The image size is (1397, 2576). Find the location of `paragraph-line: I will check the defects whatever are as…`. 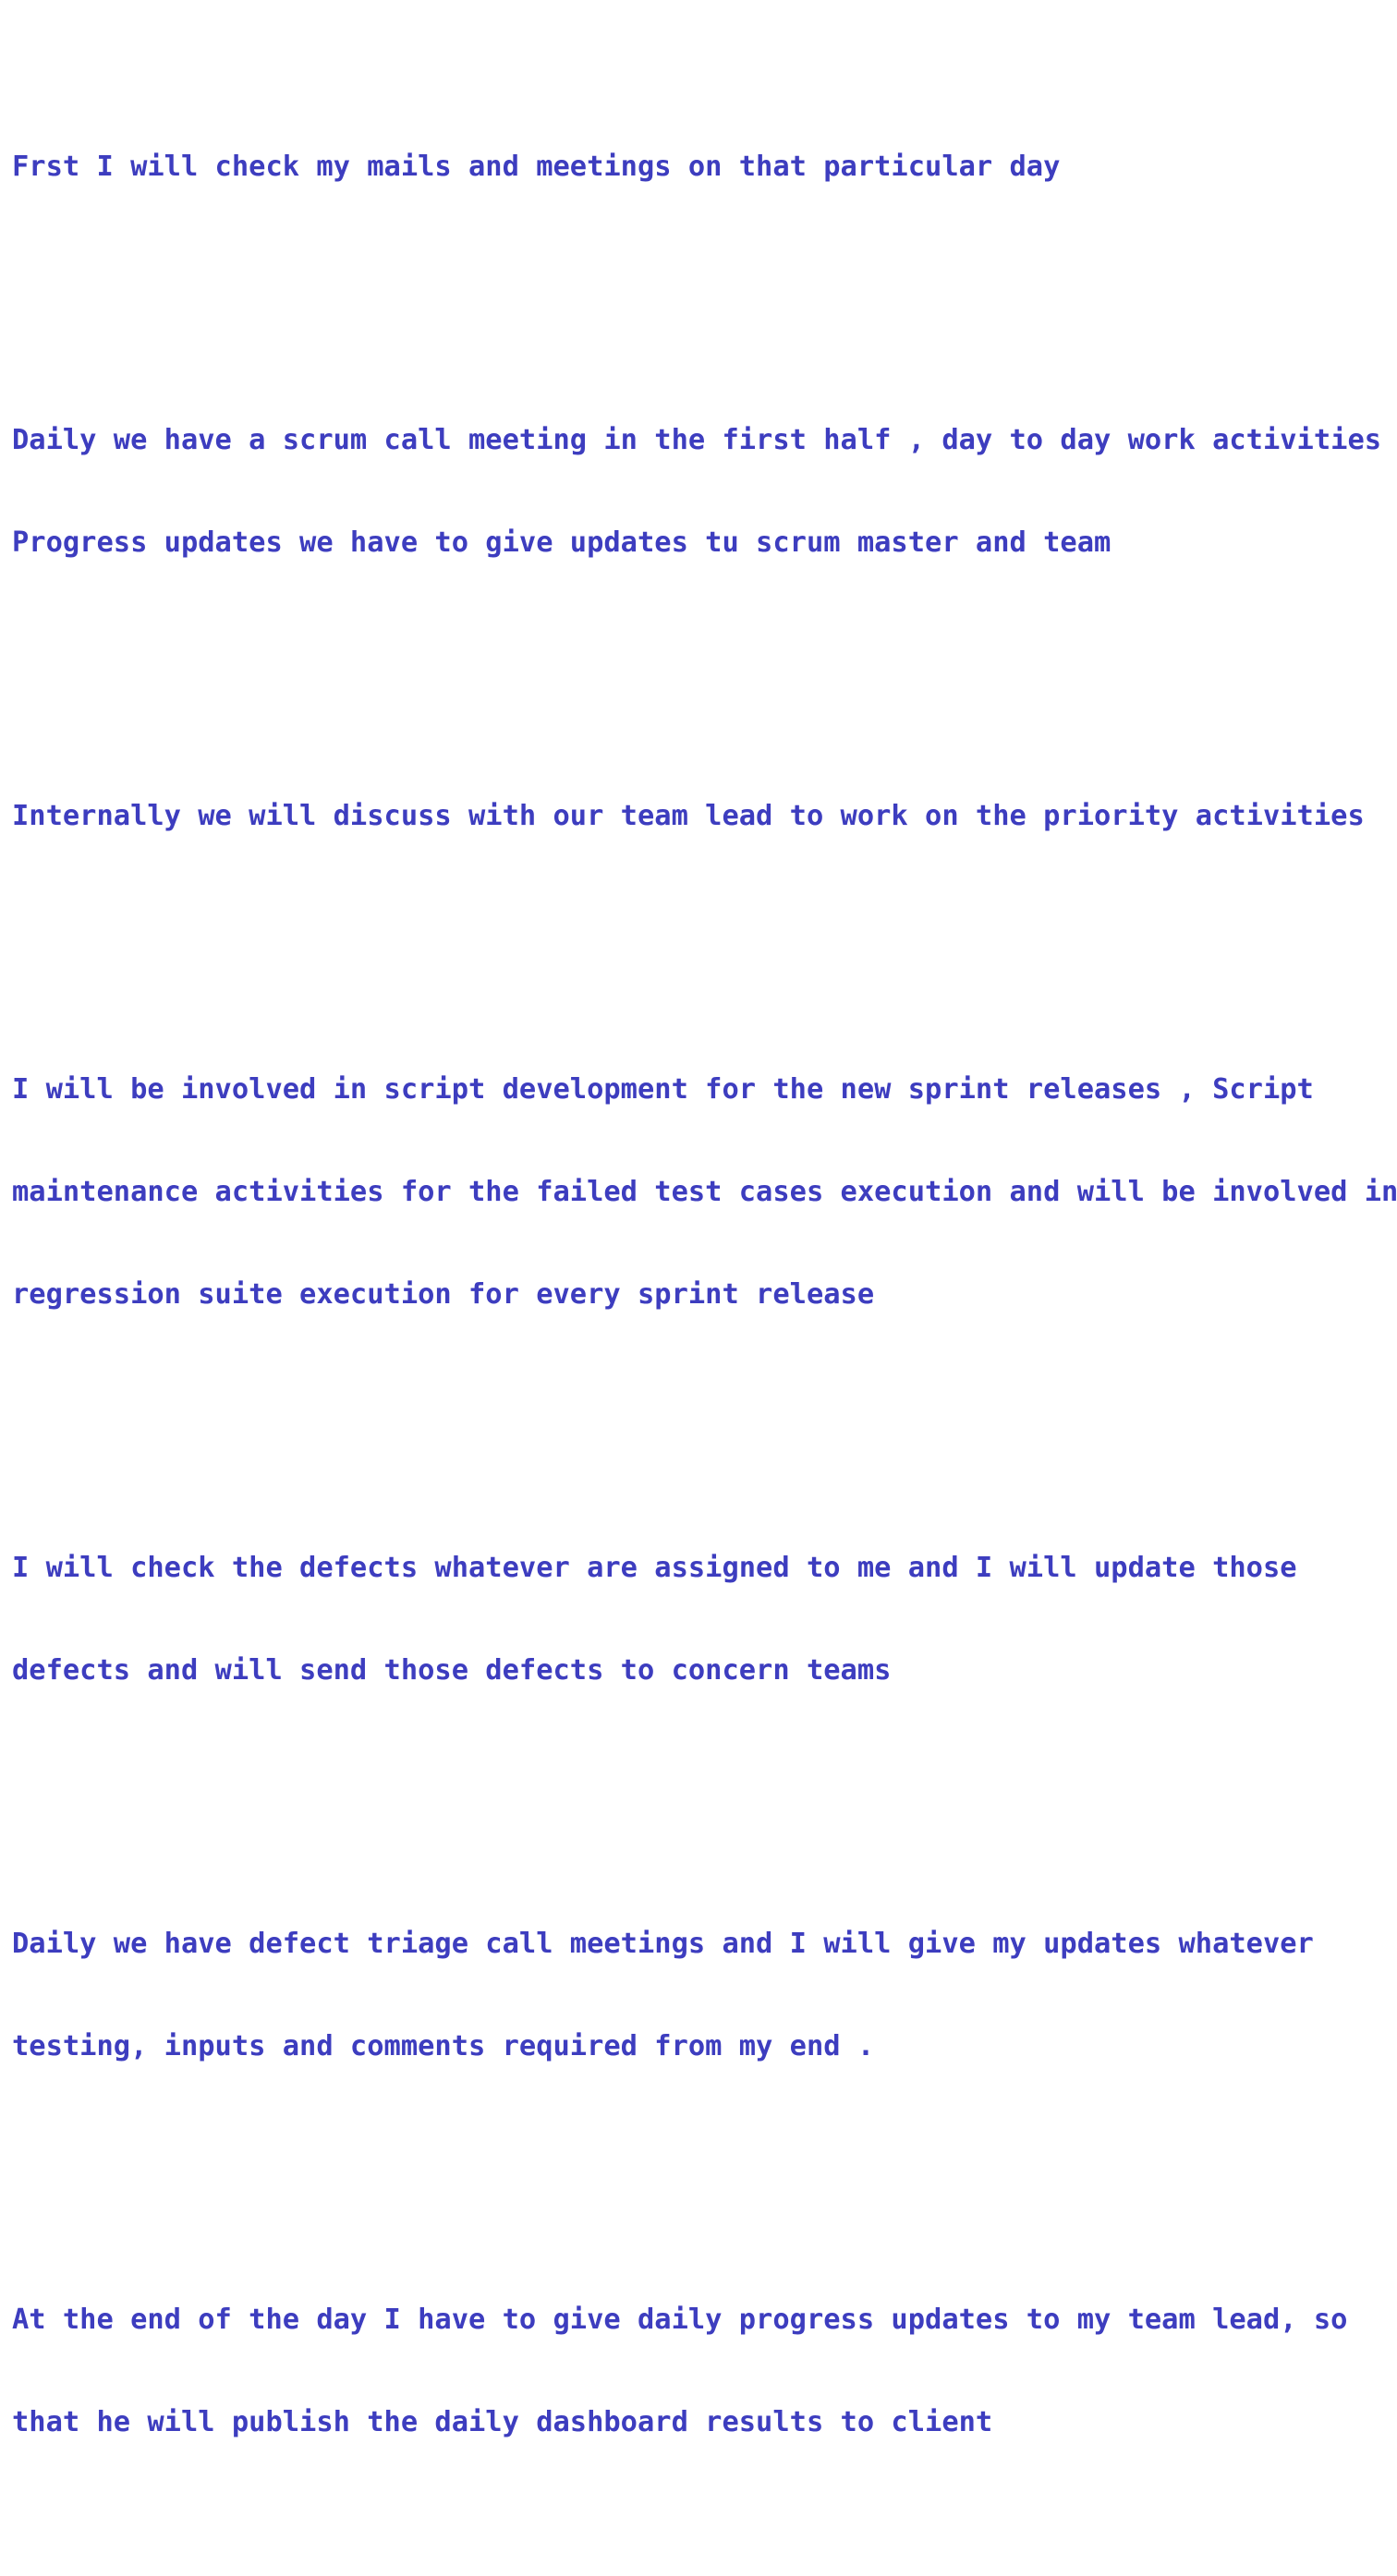

paragraph-line: I will check the defects whatever are as… is located at coordinates (654, 1568).